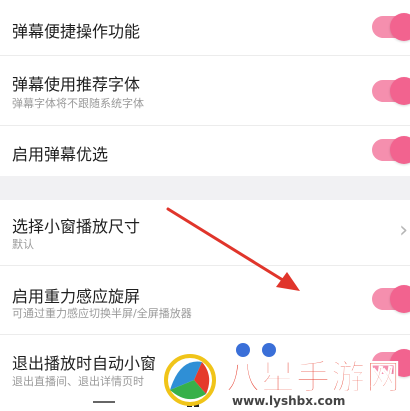 The image size is (410, 411). I want to click on danmaku-preferred-toggle, so click(391, 150).